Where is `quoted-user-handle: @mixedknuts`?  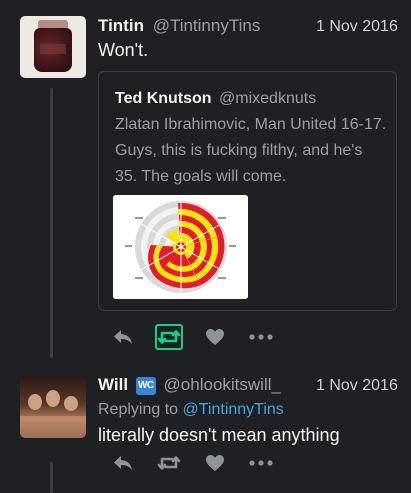 quoted-user-handle: @mixedknuts is located at coordinates (268, 98).